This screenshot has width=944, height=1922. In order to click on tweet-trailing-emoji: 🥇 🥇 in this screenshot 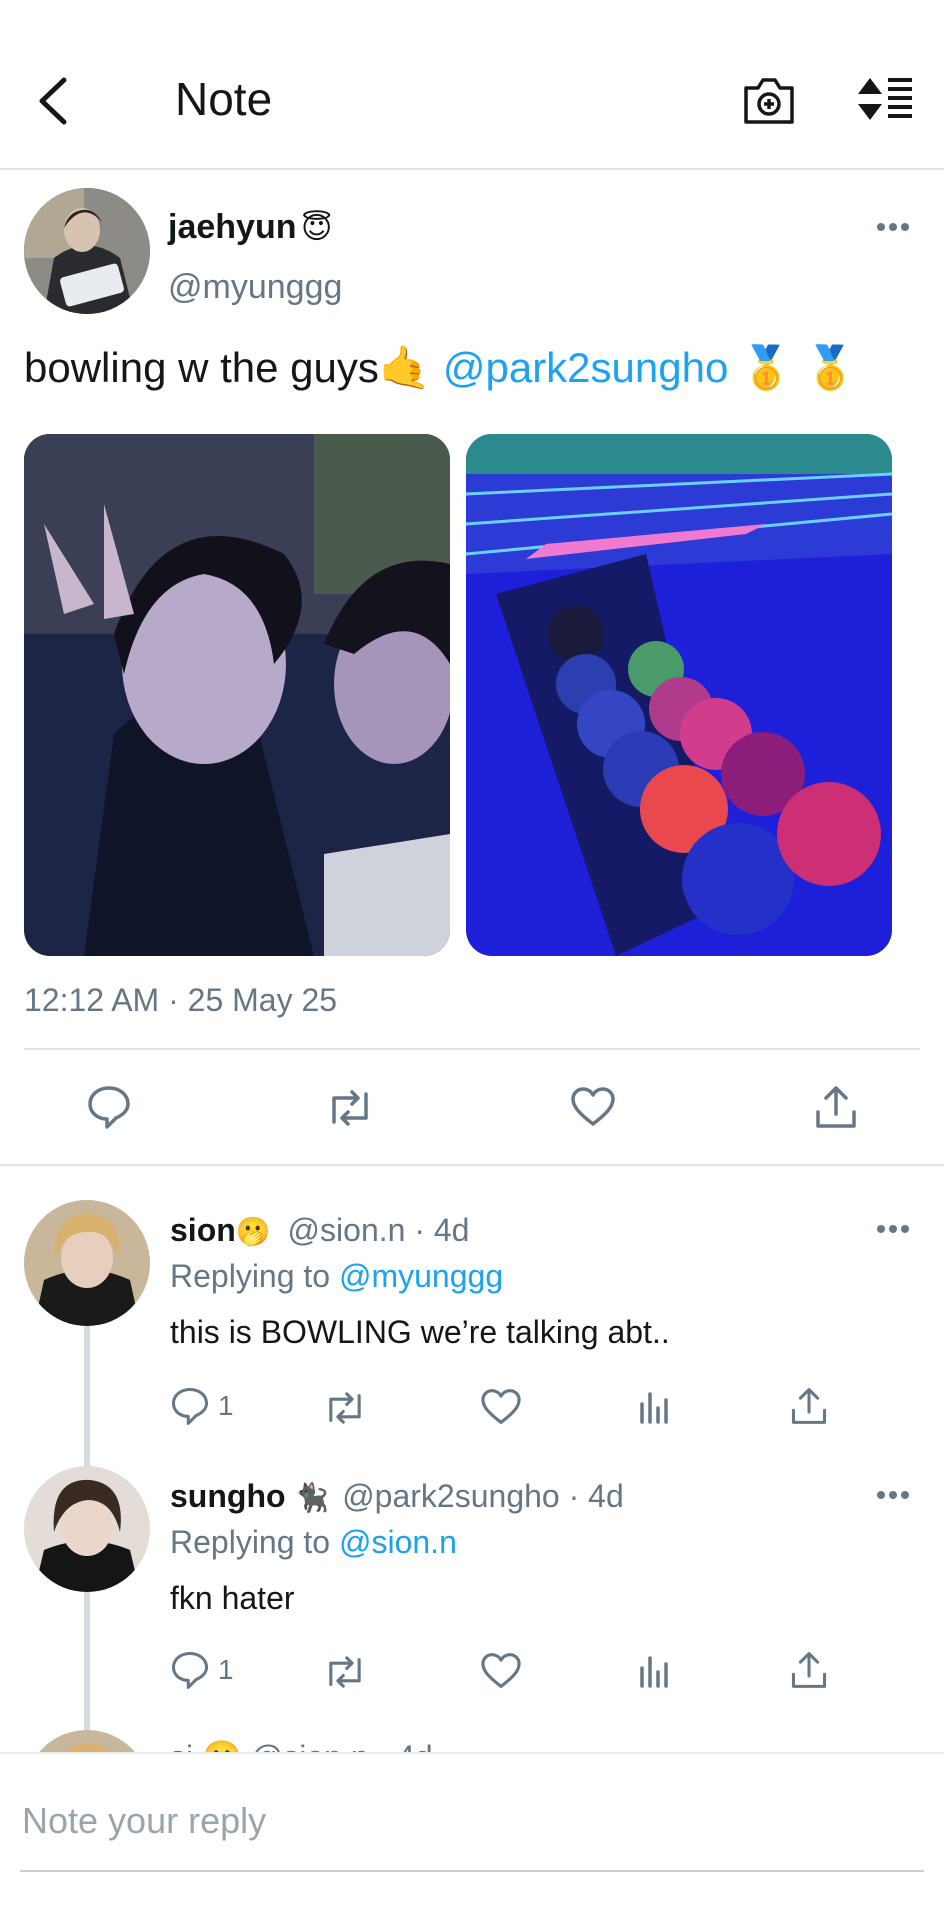, I will do `click(792, 367)`.